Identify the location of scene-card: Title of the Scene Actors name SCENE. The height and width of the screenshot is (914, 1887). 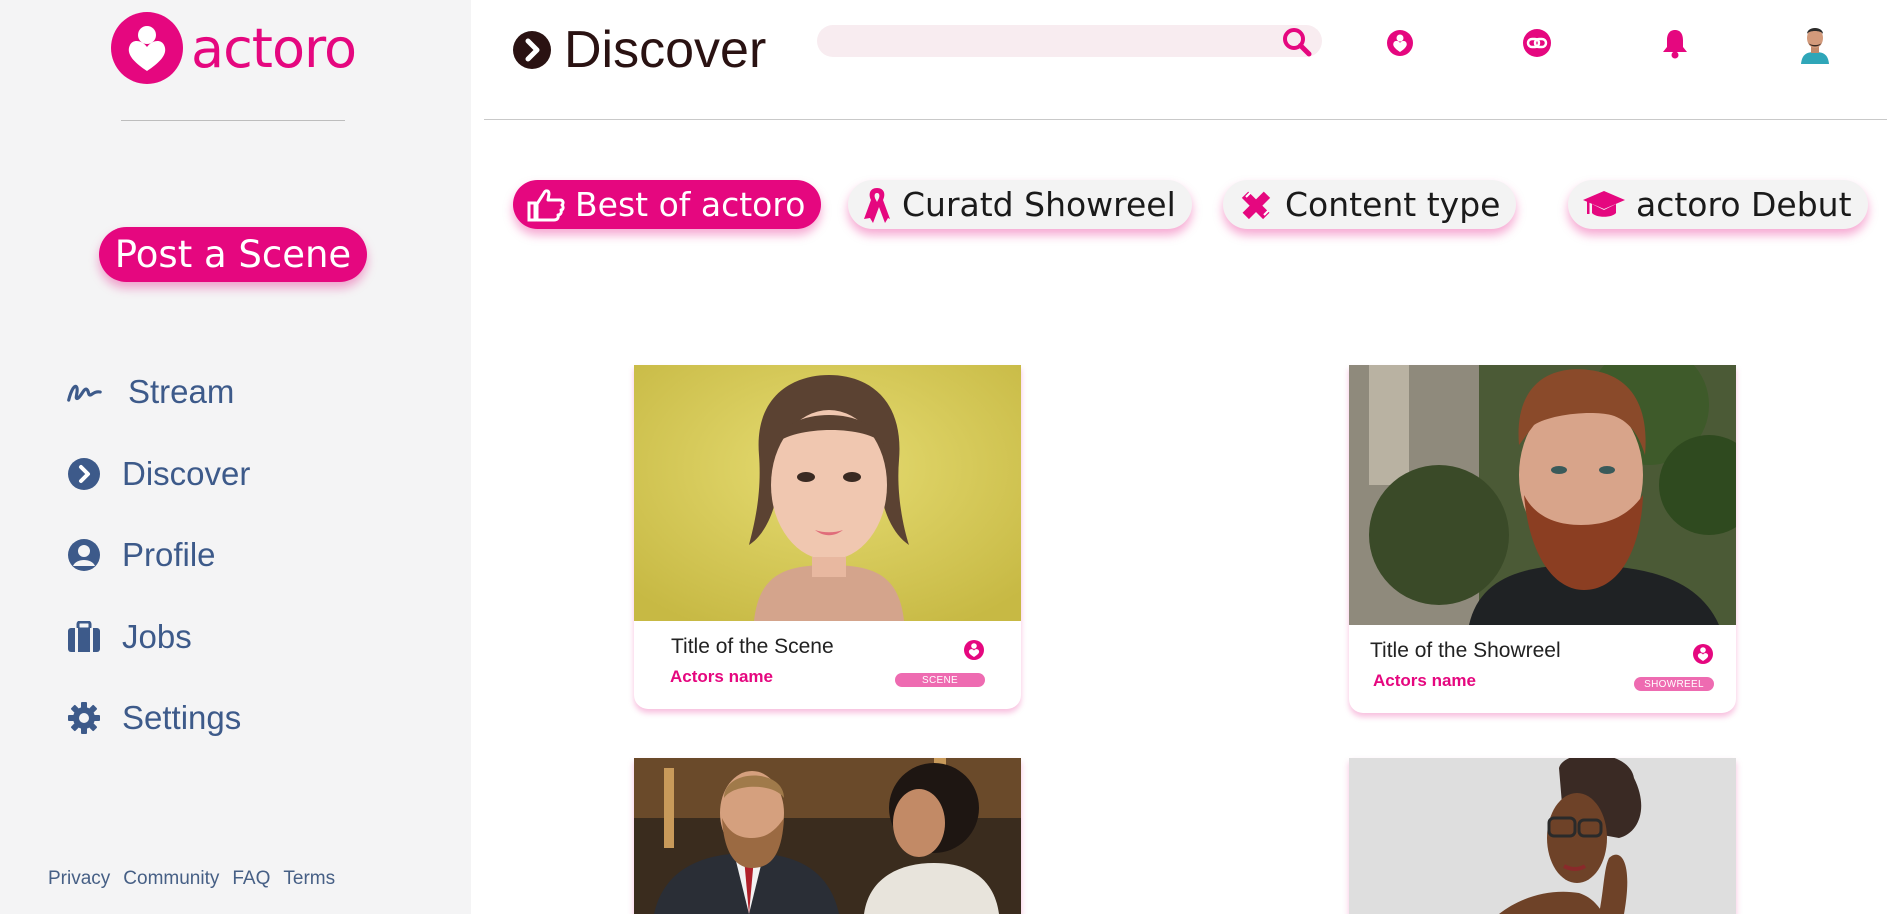
(827, 537).